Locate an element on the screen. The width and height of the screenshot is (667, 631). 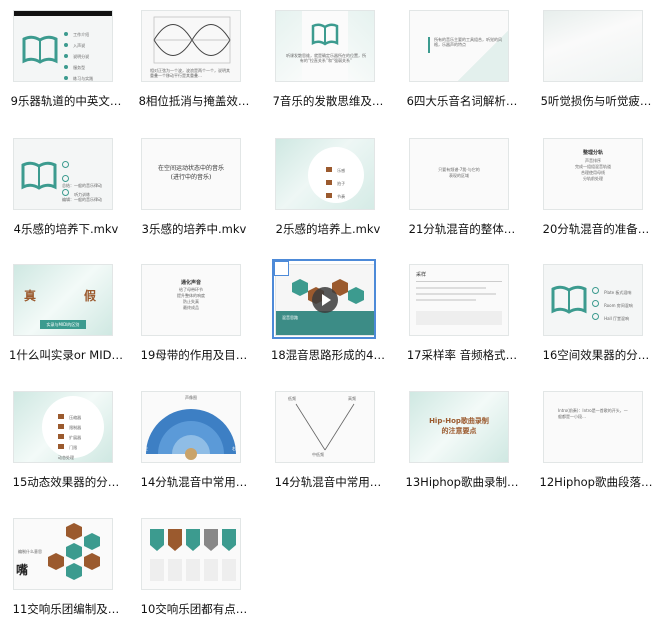
thumb-subtitle: 的注意要点 is located at coordinates (459, 431).